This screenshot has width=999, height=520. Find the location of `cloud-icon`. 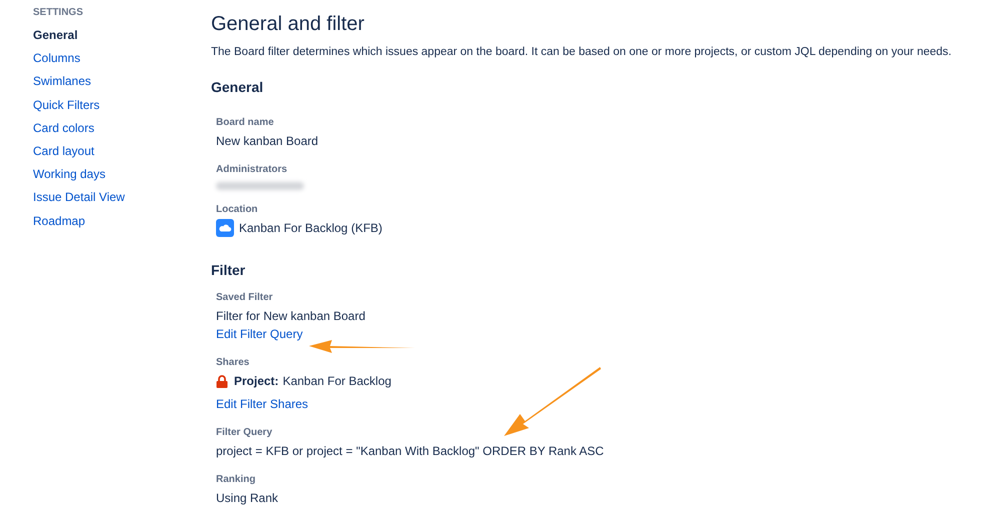

cloud-icon is located at coordinates (225, 228).